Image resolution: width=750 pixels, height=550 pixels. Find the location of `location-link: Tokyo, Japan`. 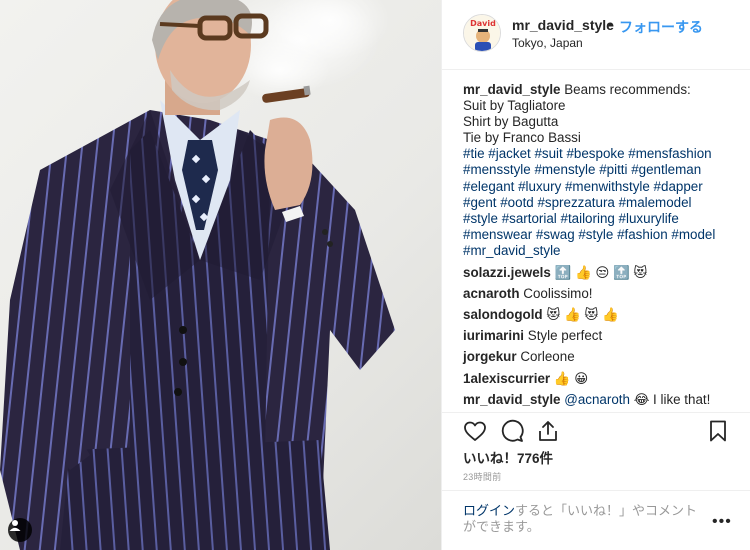

location-link: Tokyo, Japan is located at coordinates (547, 43).